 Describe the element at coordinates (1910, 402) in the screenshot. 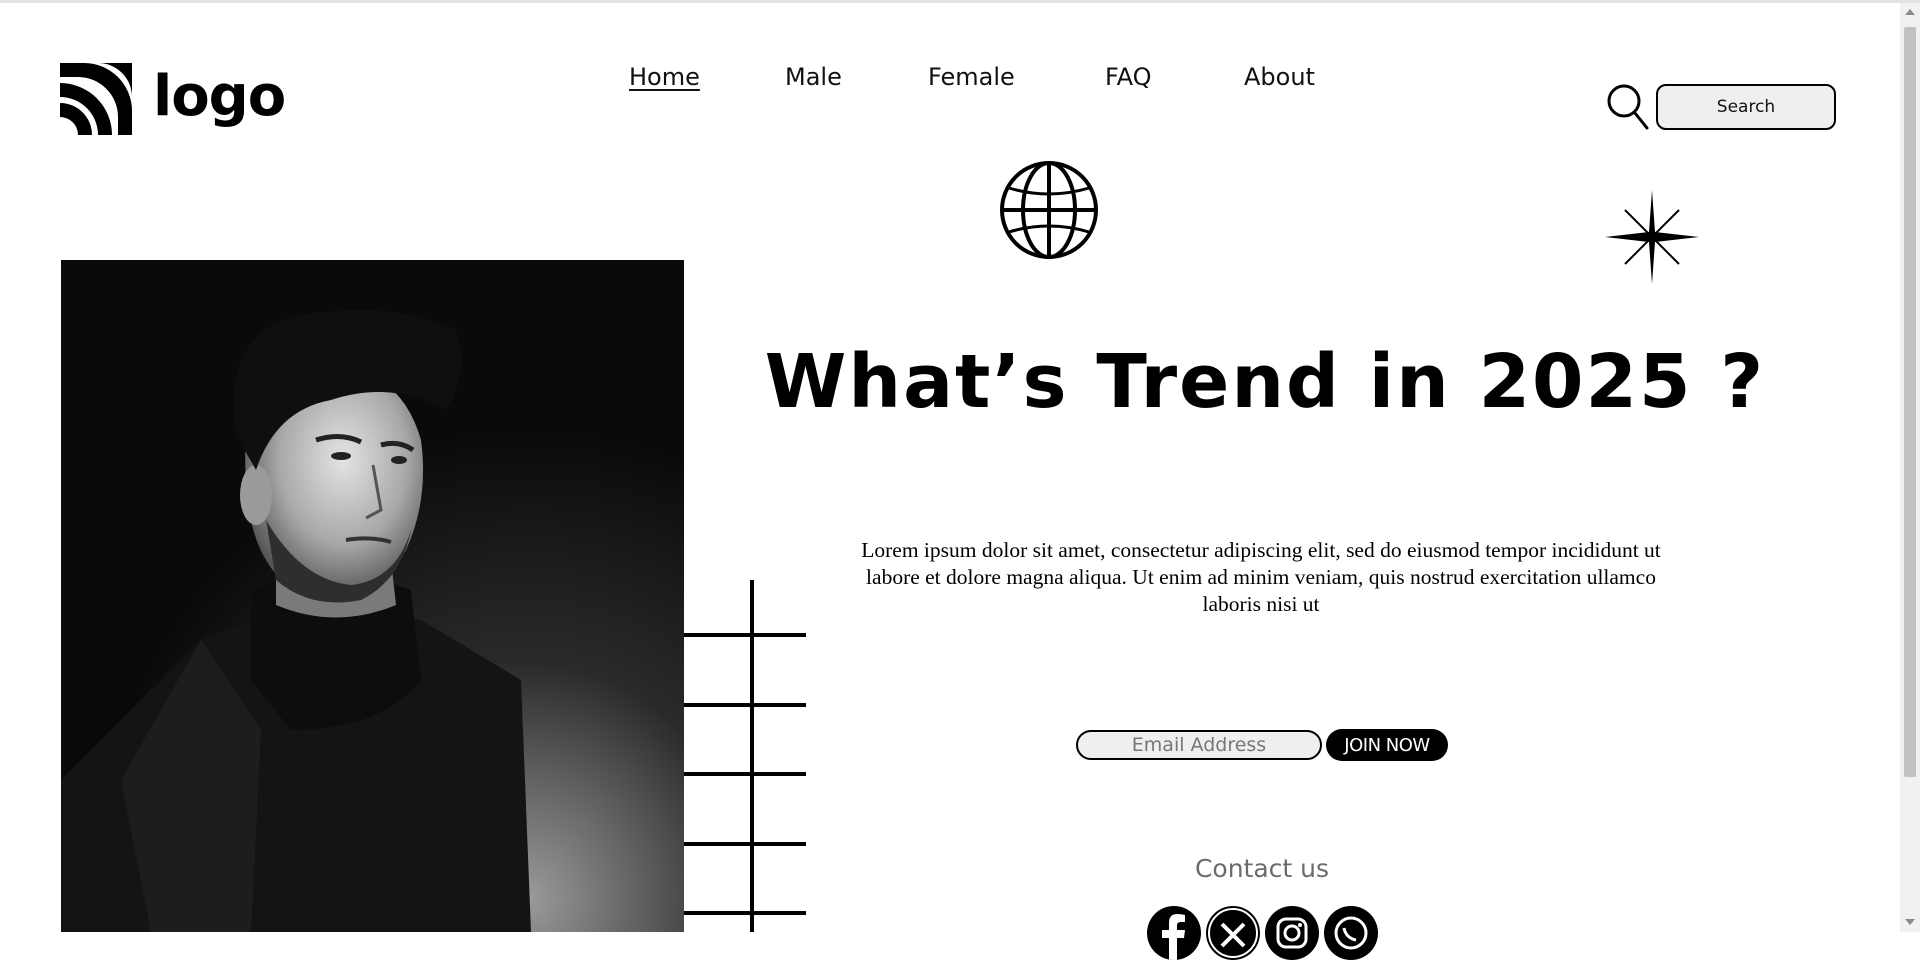

I see `scrollbar-thumb` at that location.